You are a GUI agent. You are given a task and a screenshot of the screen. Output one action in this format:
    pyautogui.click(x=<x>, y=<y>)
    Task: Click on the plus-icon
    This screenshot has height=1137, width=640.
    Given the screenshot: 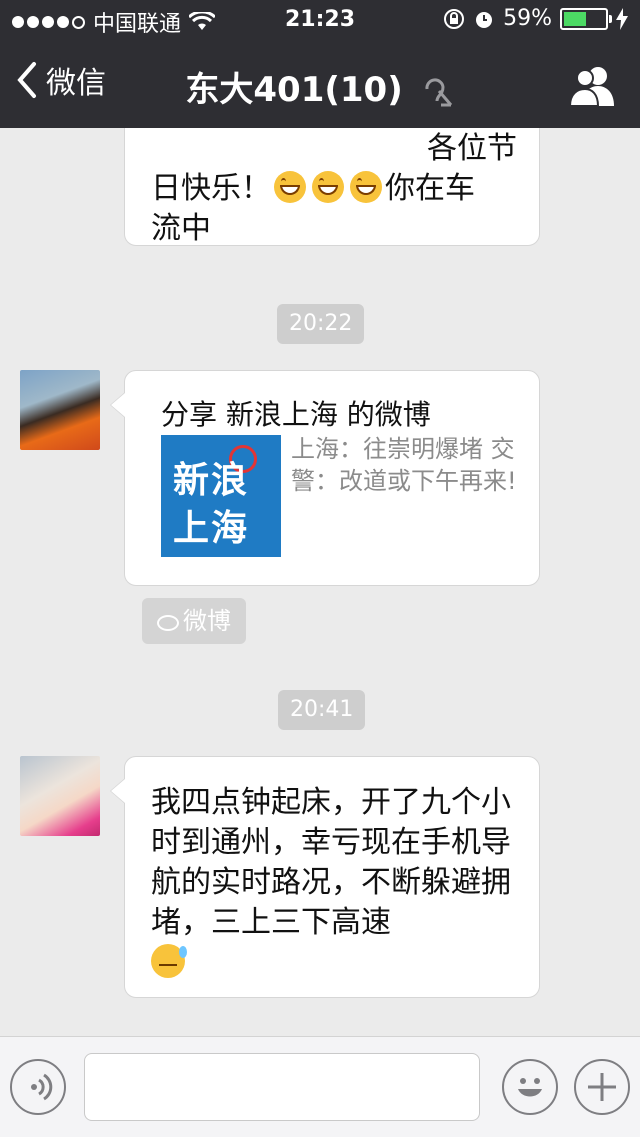 What is the action you would take?
    pyautogui.click(x=602, y=1087)
    